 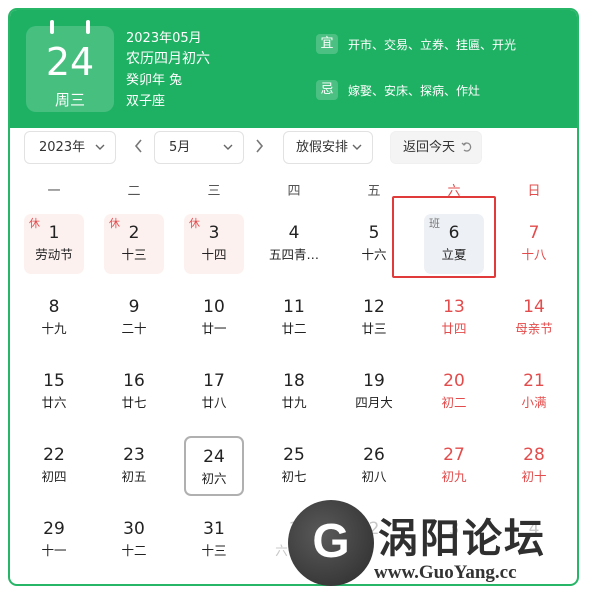 What do you see at coordinates (134, 381) in the screenshot?
I see `day-number: 16` at bounding box center [134, 381].